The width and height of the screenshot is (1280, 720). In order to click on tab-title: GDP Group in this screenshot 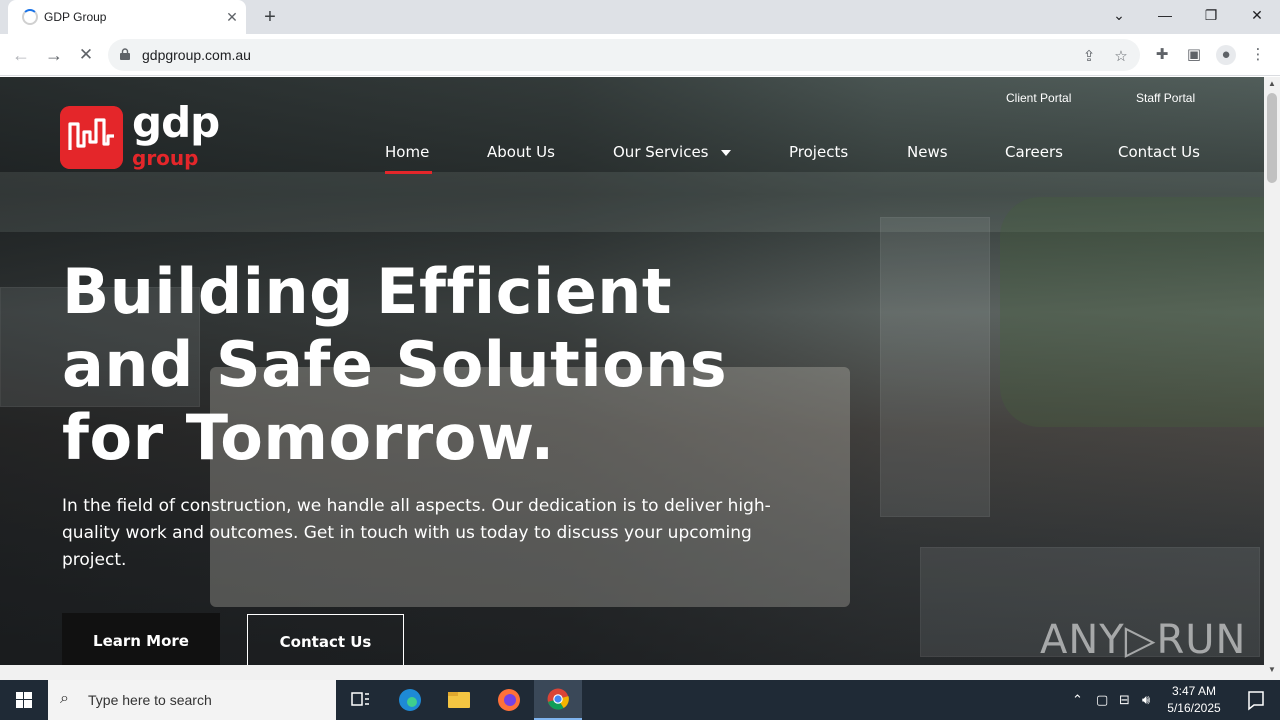, I will do `click(75, 17)`.